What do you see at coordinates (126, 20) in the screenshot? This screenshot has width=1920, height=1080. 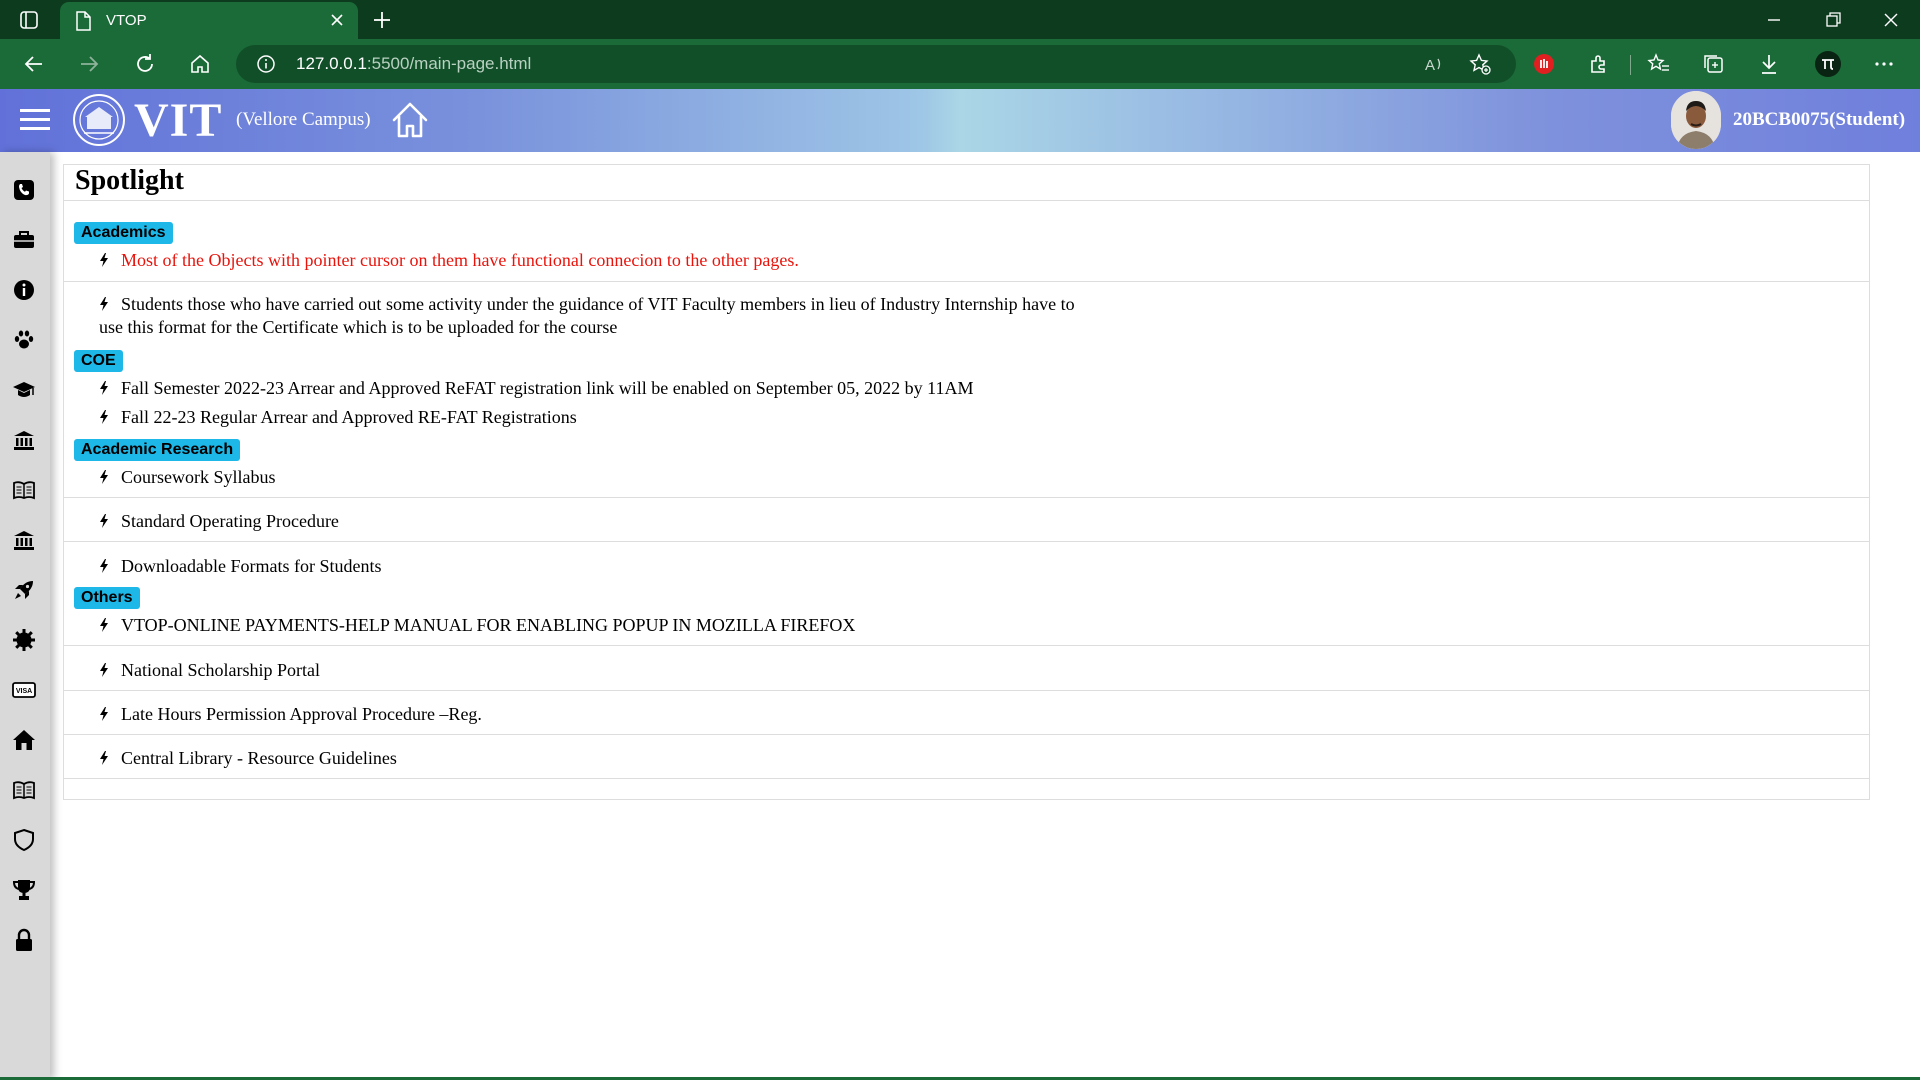 I see `tab-title: VTOP` at bounding box center [126, 20].